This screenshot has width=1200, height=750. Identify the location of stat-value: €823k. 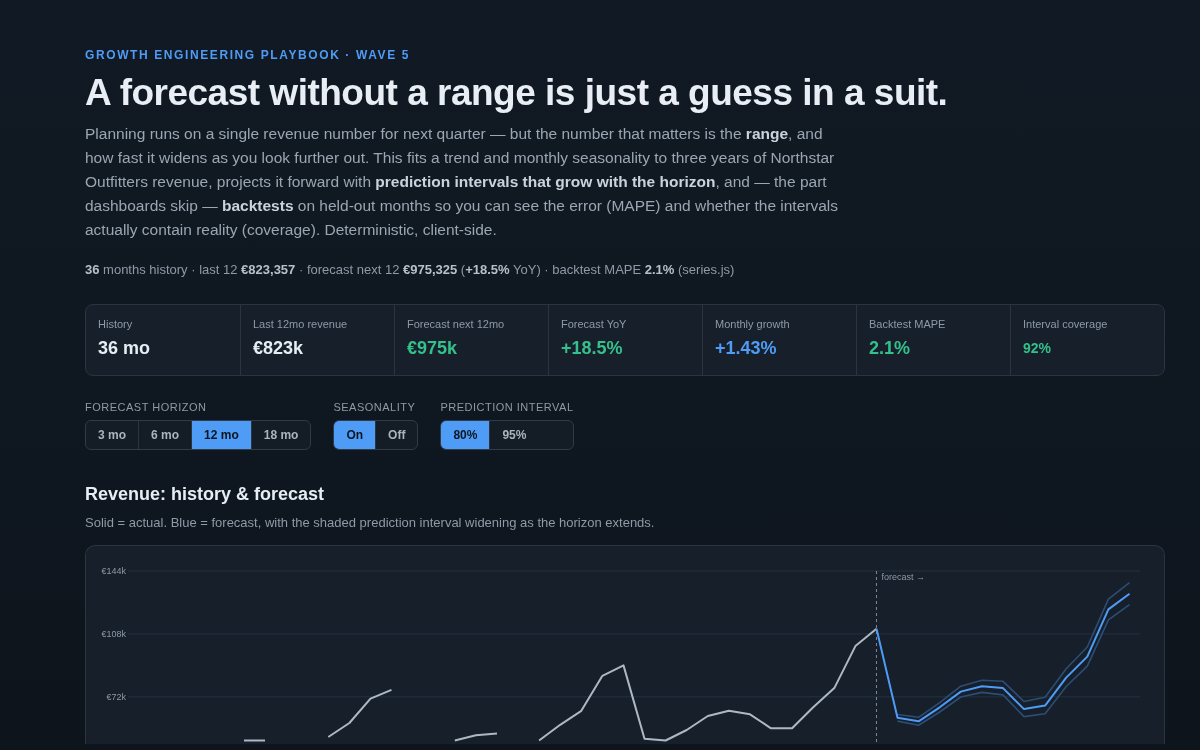
(279, 348).